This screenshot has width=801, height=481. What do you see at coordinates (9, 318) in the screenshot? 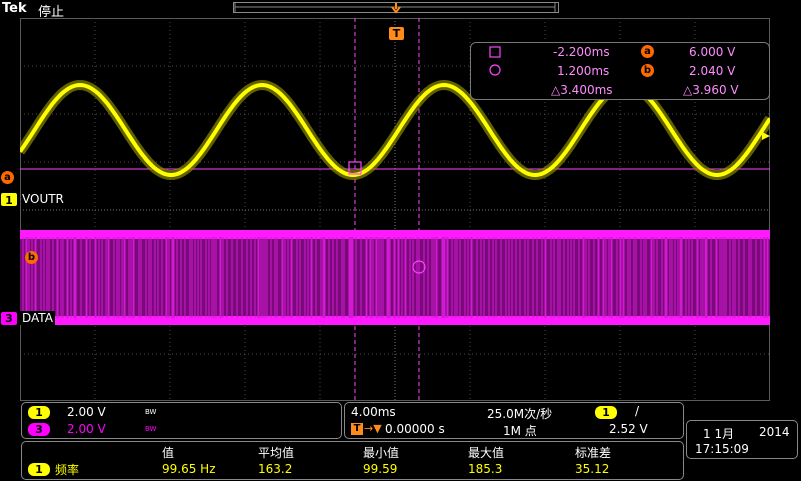
I see `ch3-ground-marker: 3` at bounding box center [9, 318].